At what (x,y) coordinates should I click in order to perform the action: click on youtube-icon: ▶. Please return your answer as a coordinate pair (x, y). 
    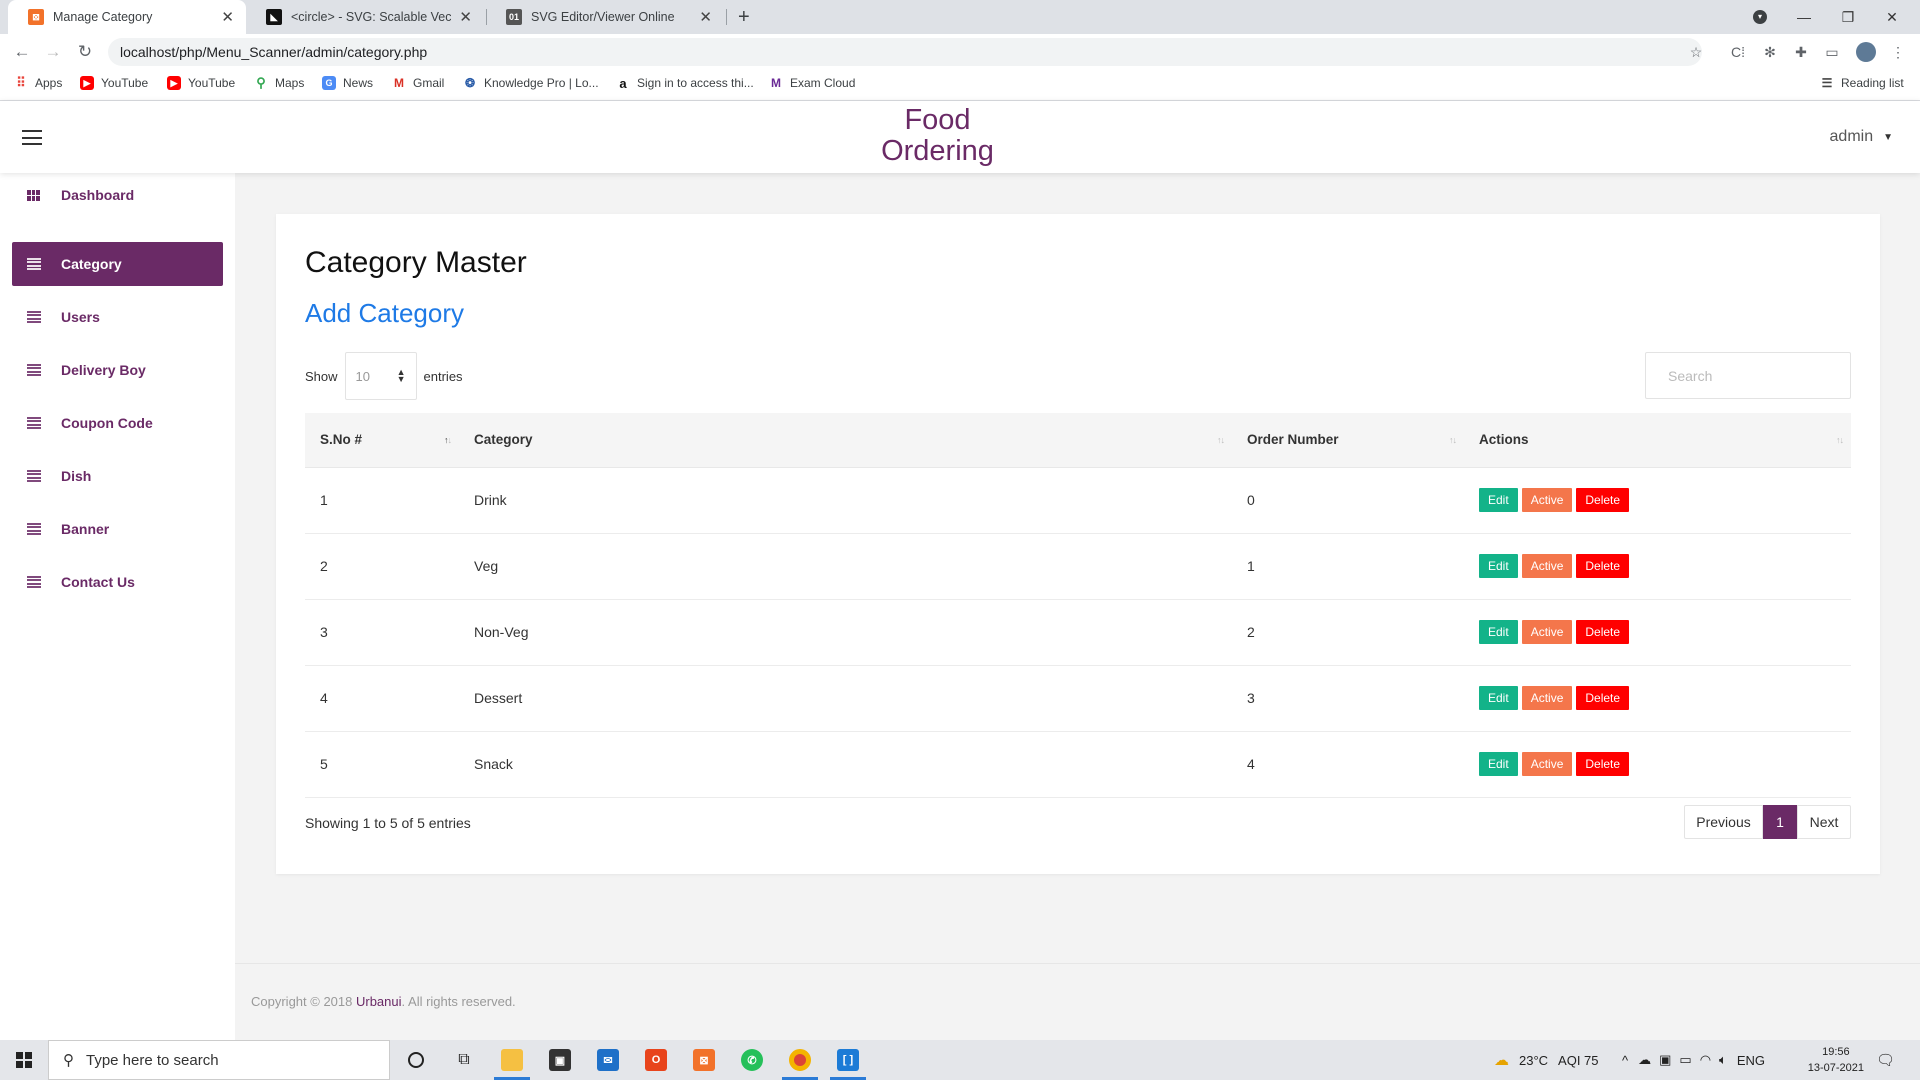
    Looking at the image, I should click on (174, 83).